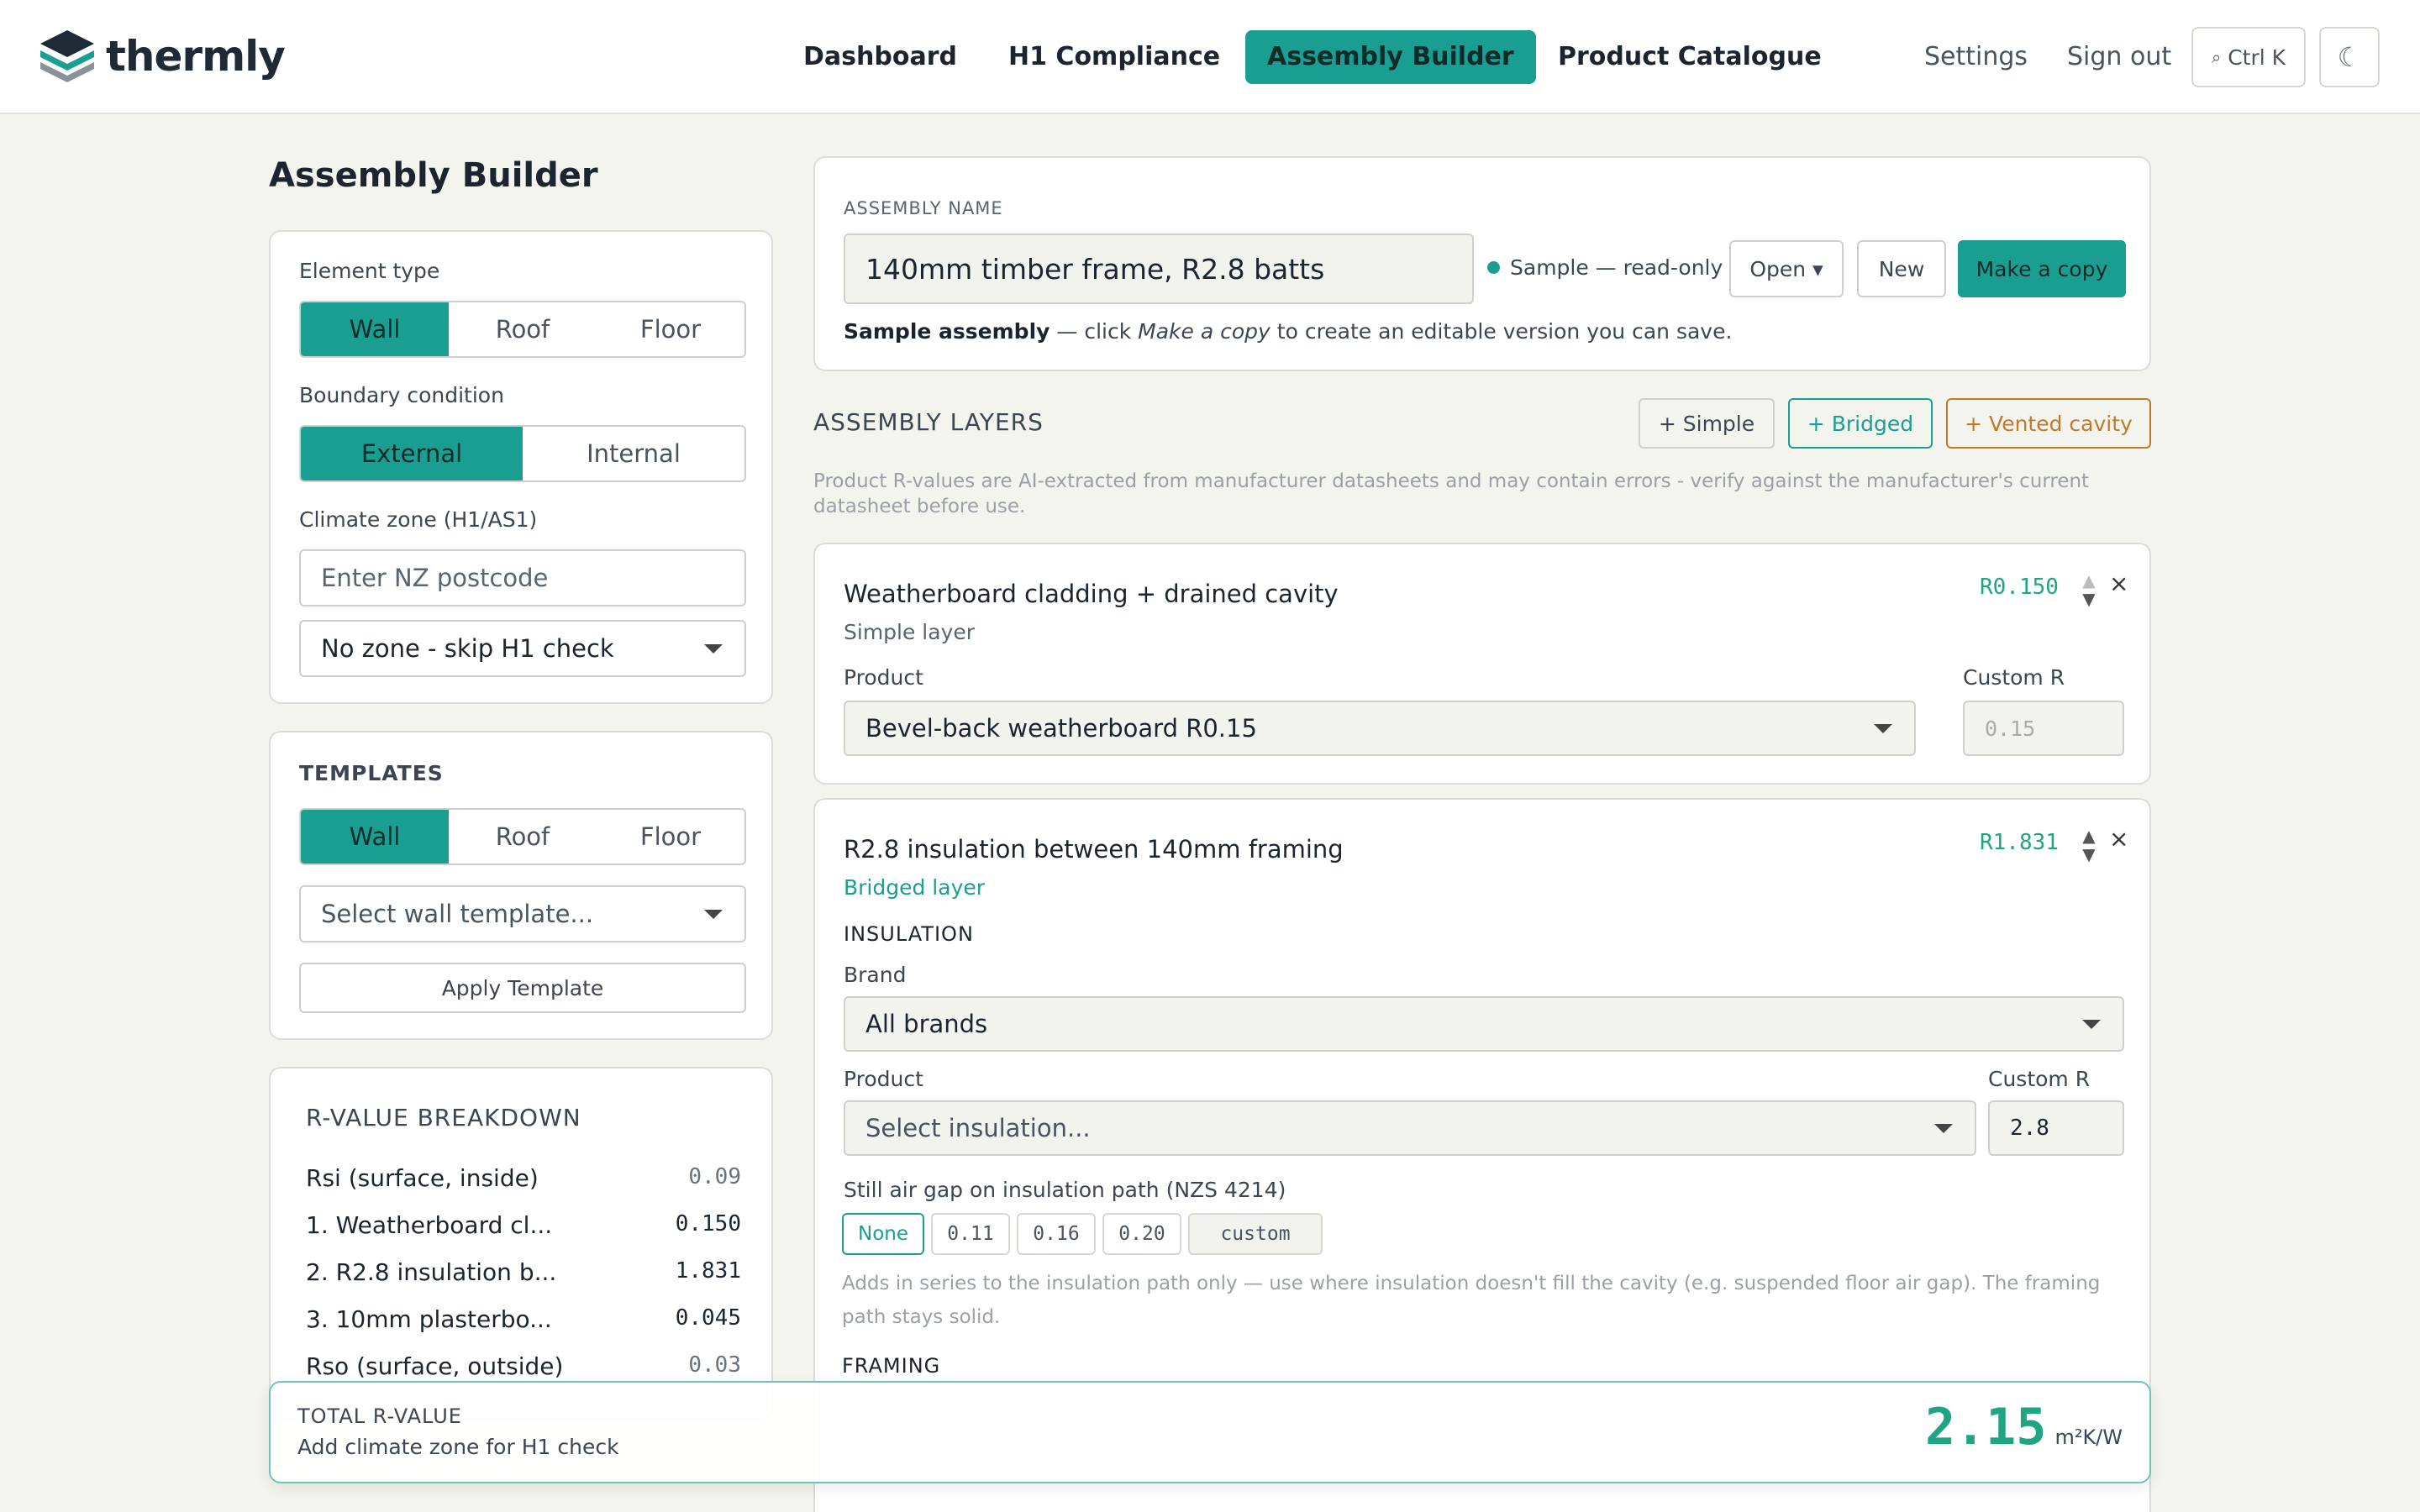 Image resolution: width=2420 pixels, height=1512 pixels. What do you see at coordinates (910, 632) in the screenshot?
I see `layer-type: Simple layer` at bounding box center [910, 632].